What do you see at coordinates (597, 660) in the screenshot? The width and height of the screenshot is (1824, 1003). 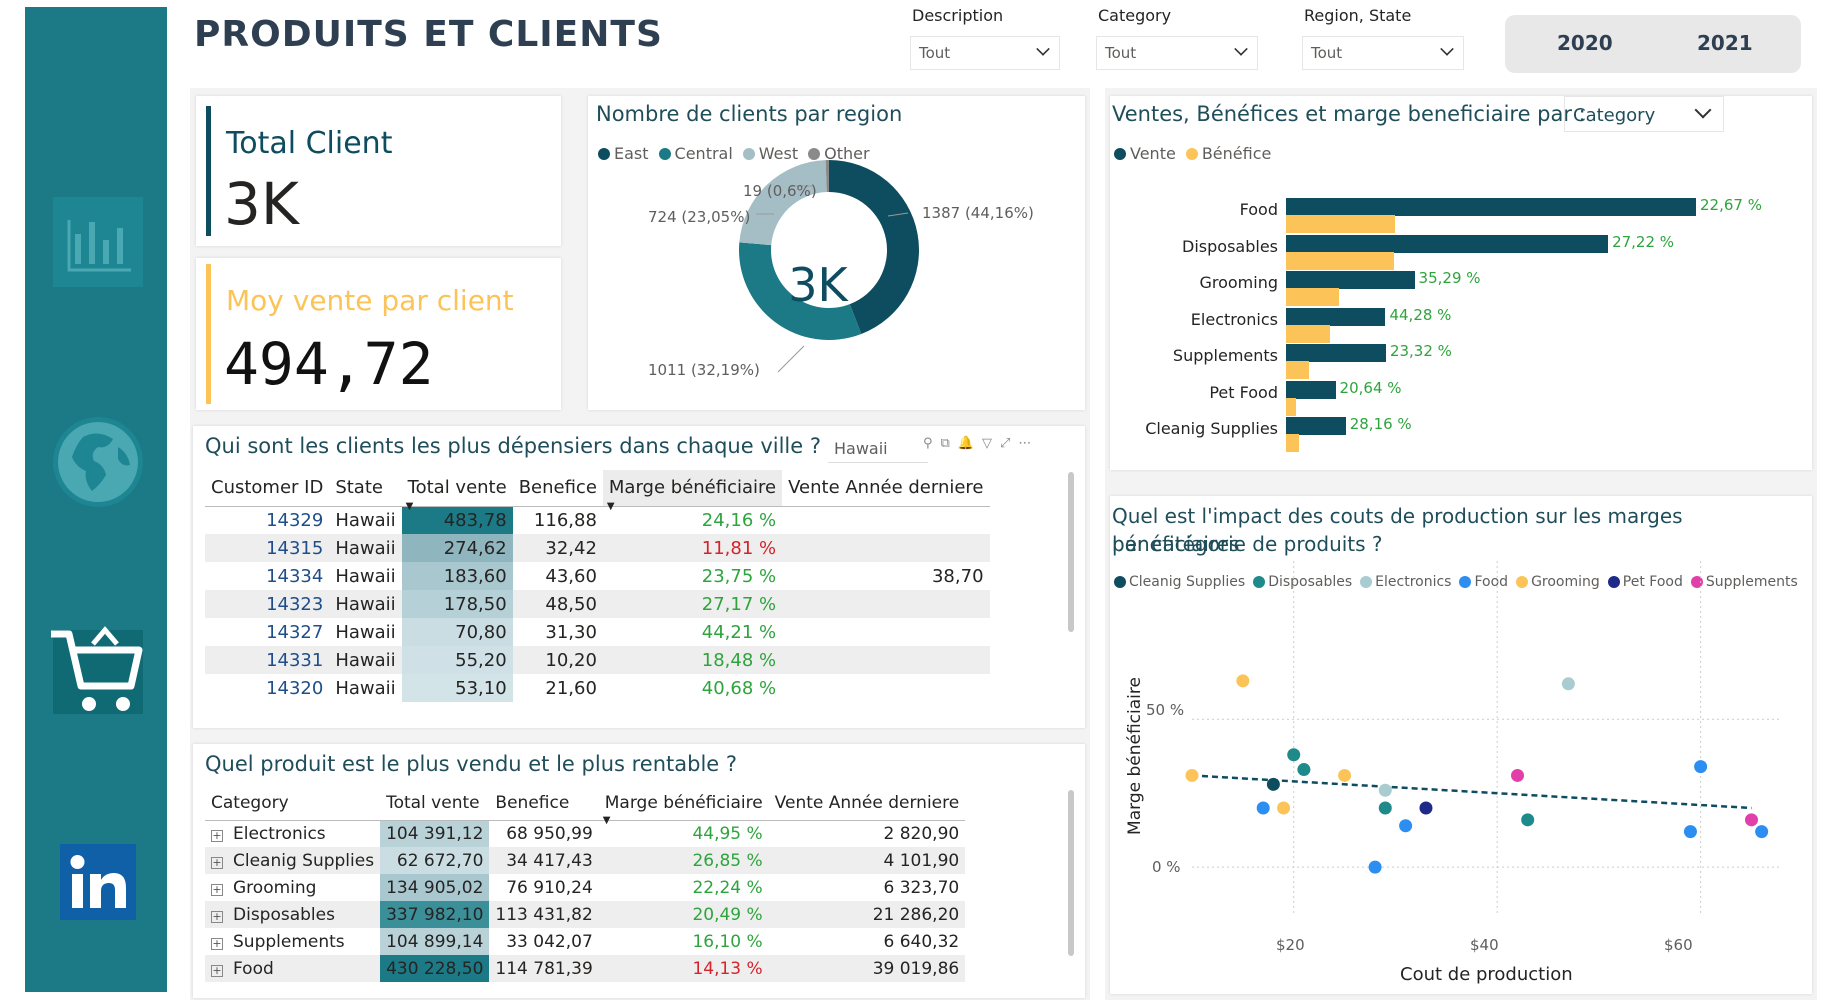 I see `table-row: 14331 Hawaii 55,20 10,20 18,48 %` at bounding box center [597, 660].